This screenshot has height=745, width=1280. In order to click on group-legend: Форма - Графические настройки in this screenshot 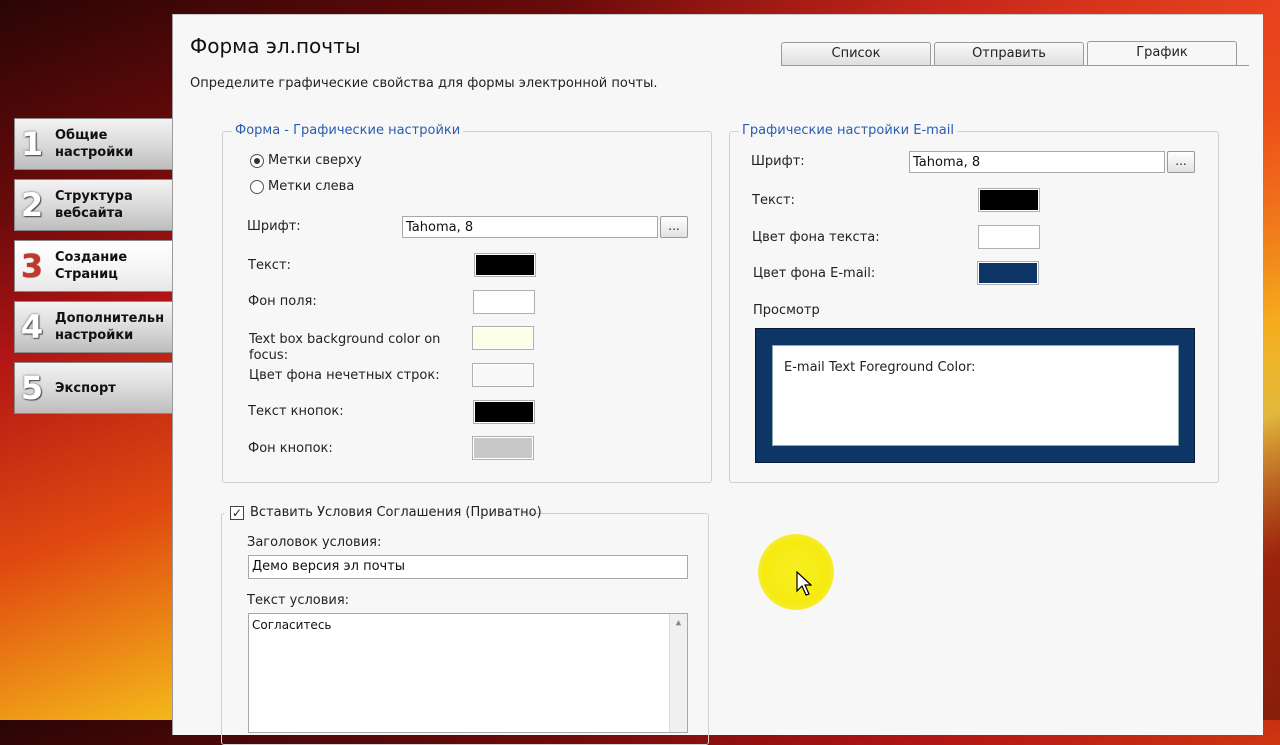, I will do `click(348, 130)`.